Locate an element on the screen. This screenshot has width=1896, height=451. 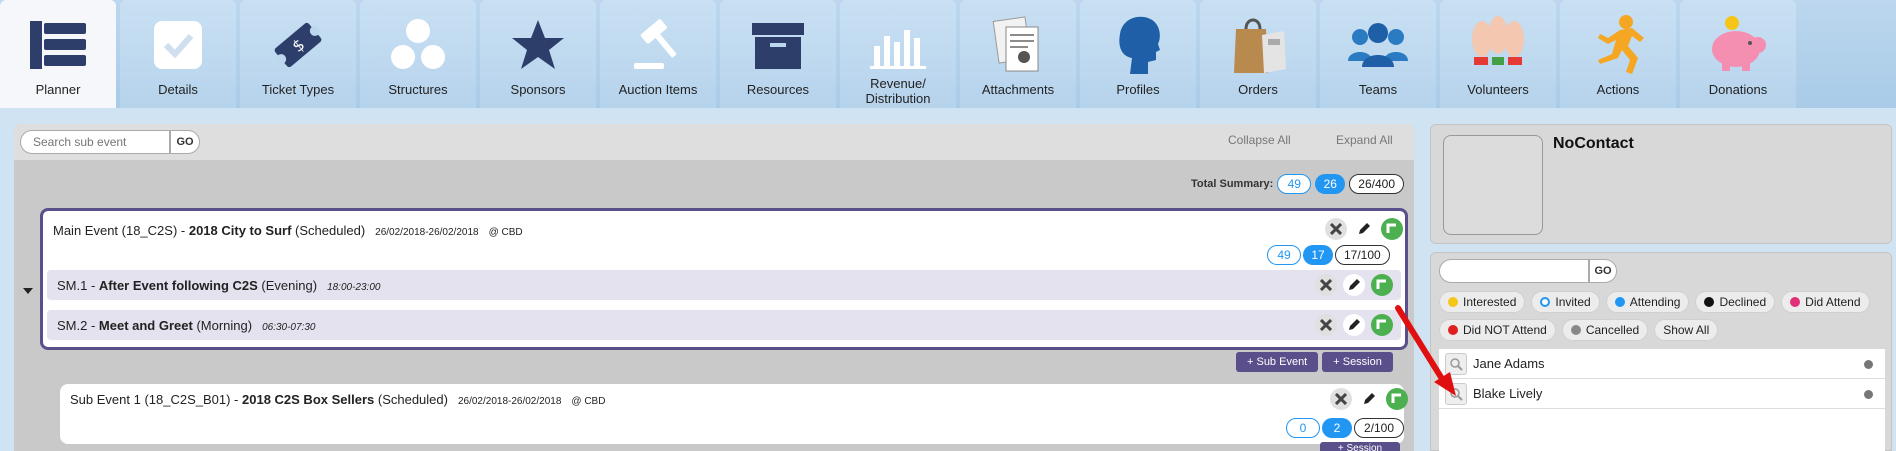
gavel-icon is located at coordinates (658, 45).